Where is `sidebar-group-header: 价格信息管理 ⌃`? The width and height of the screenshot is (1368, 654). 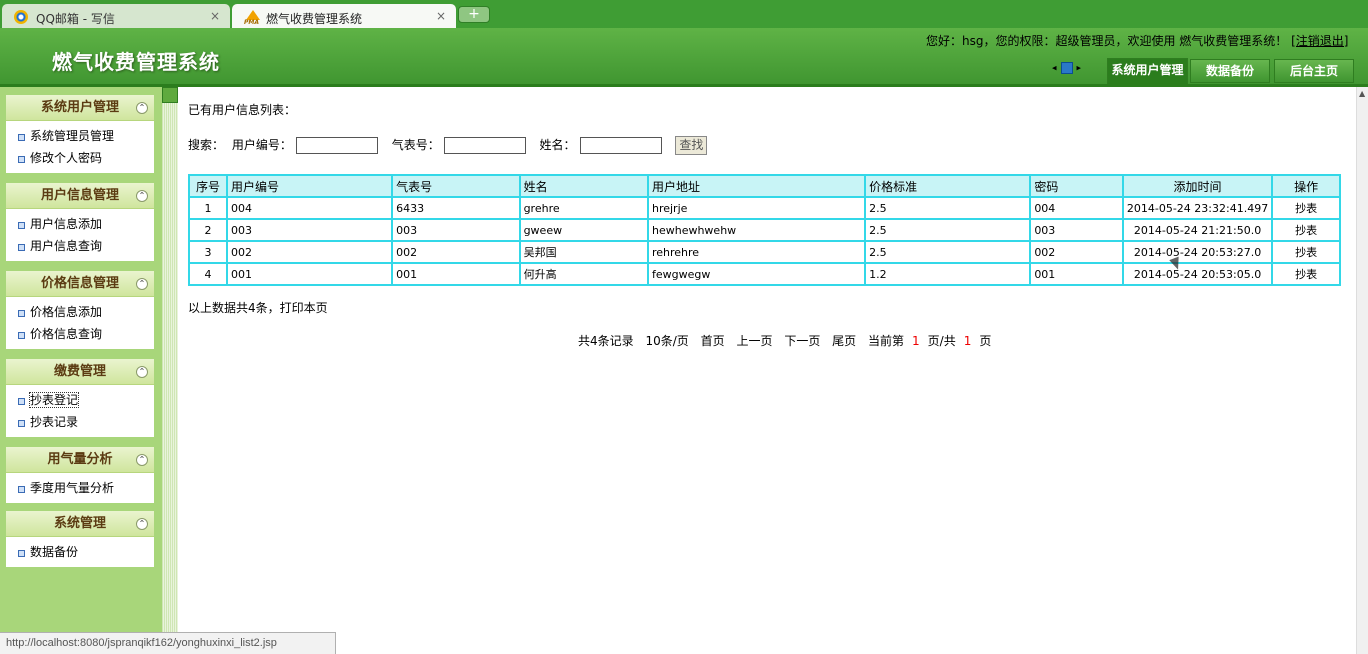 sidebar-group-header: 价格信息管理 ⌃ is located at coordinates (80, 284).